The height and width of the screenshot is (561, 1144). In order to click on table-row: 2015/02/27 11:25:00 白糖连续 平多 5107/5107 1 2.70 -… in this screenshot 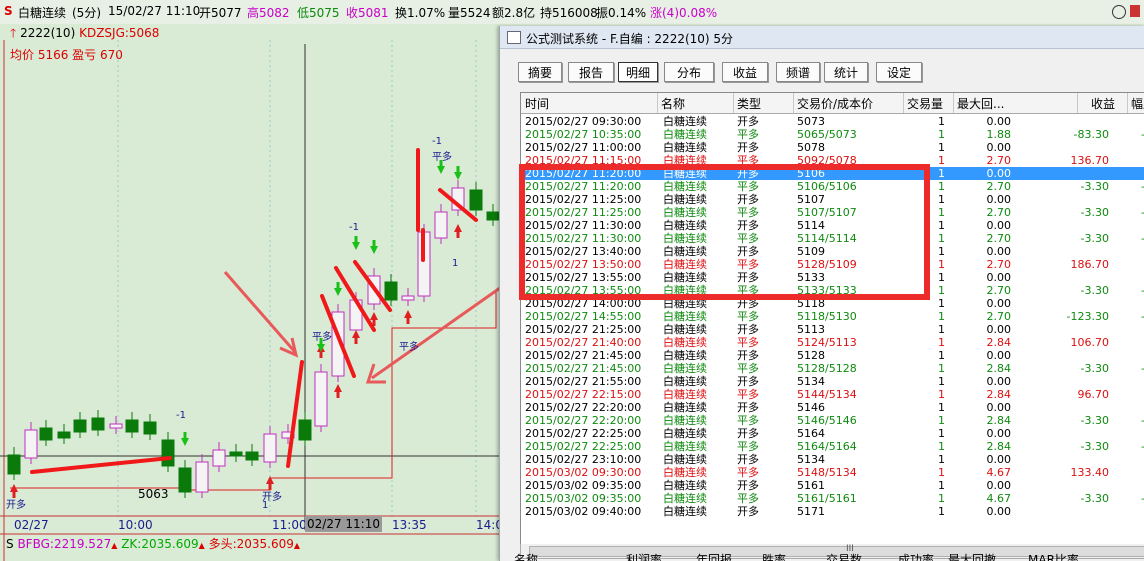, I will do `click(832, 212)`.